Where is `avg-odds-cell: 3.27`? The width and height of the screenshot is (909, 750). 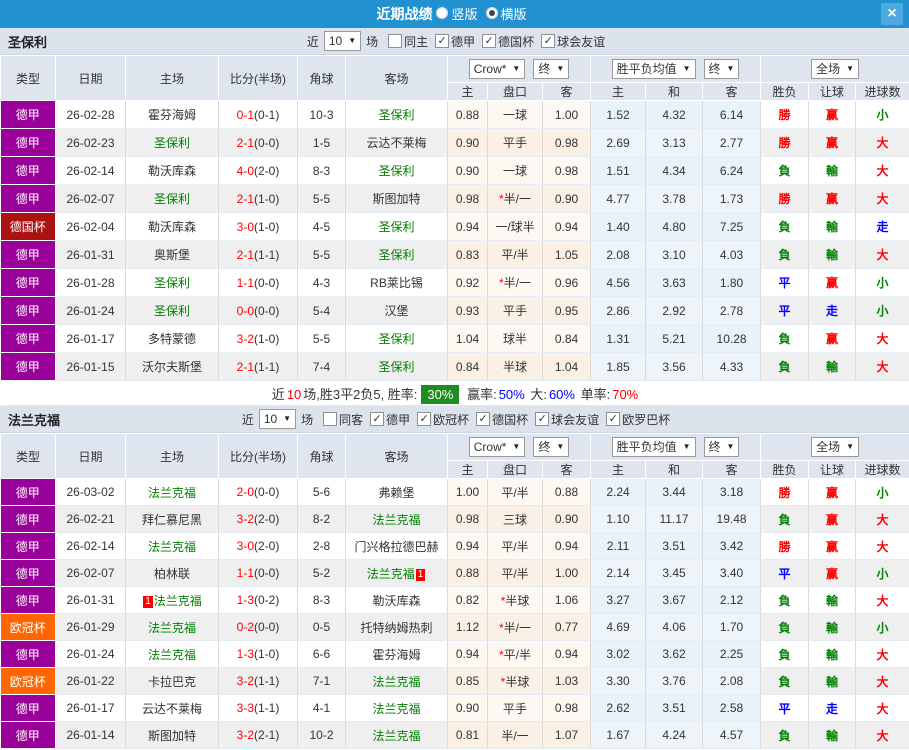 avg-odds-cell: 3.27 is located at coordinates (618, 600).